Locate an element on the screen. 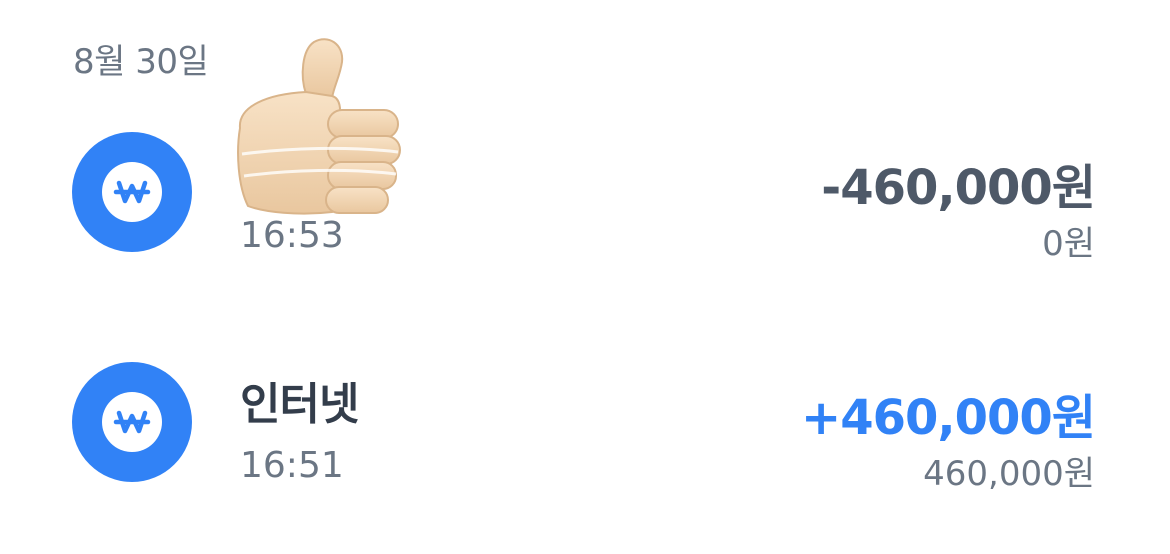  transaction-amount: -460,000원 is located at coordinates (958, 188).